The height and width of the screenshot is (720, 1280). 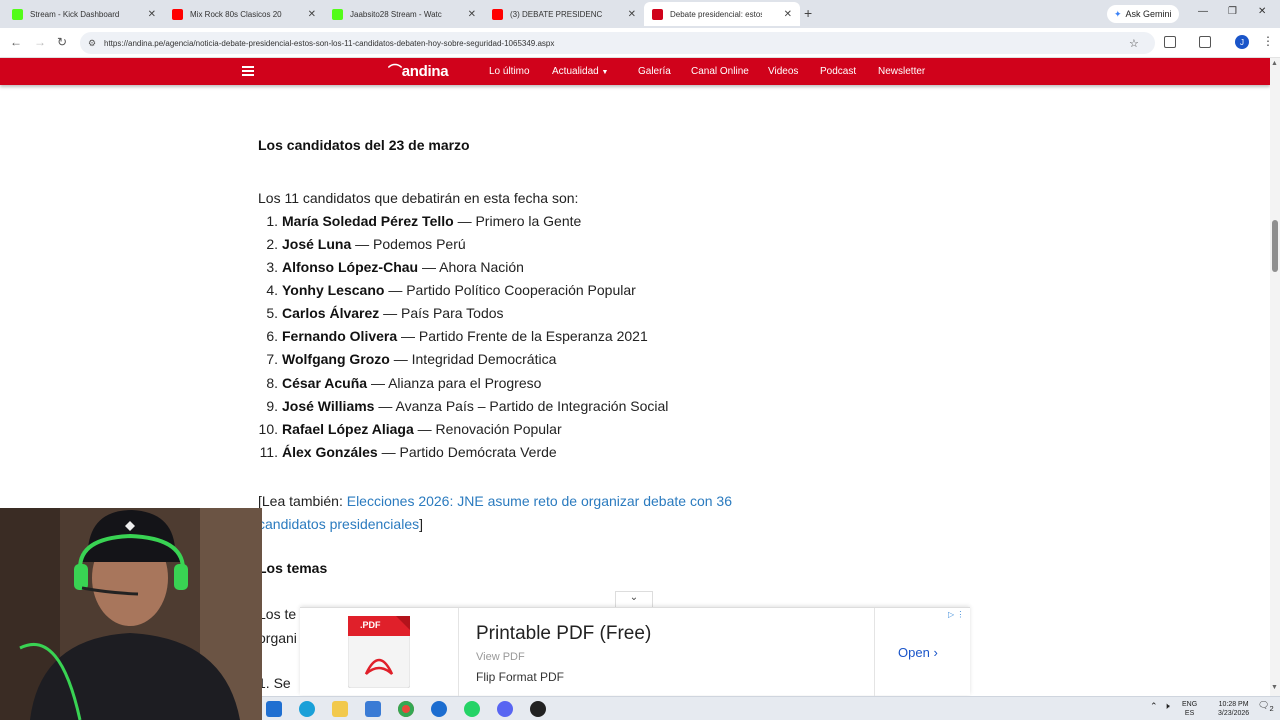 I want to click on candidate-name: Carlos Álvarez, so click(x=331, y=313).